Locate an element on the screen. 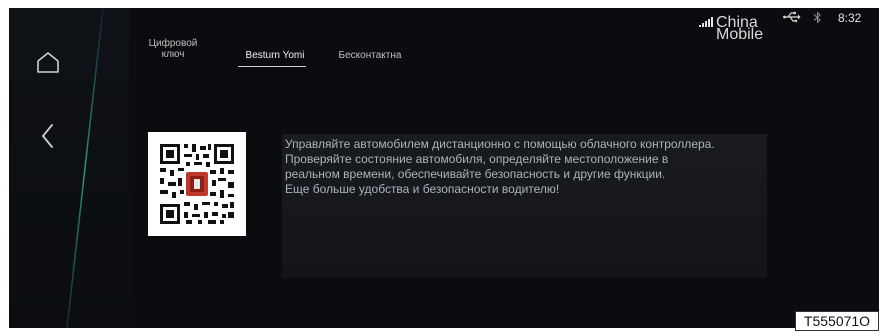  tab-digital-key: Цифровой ключ is located at coordinates (173, 49).